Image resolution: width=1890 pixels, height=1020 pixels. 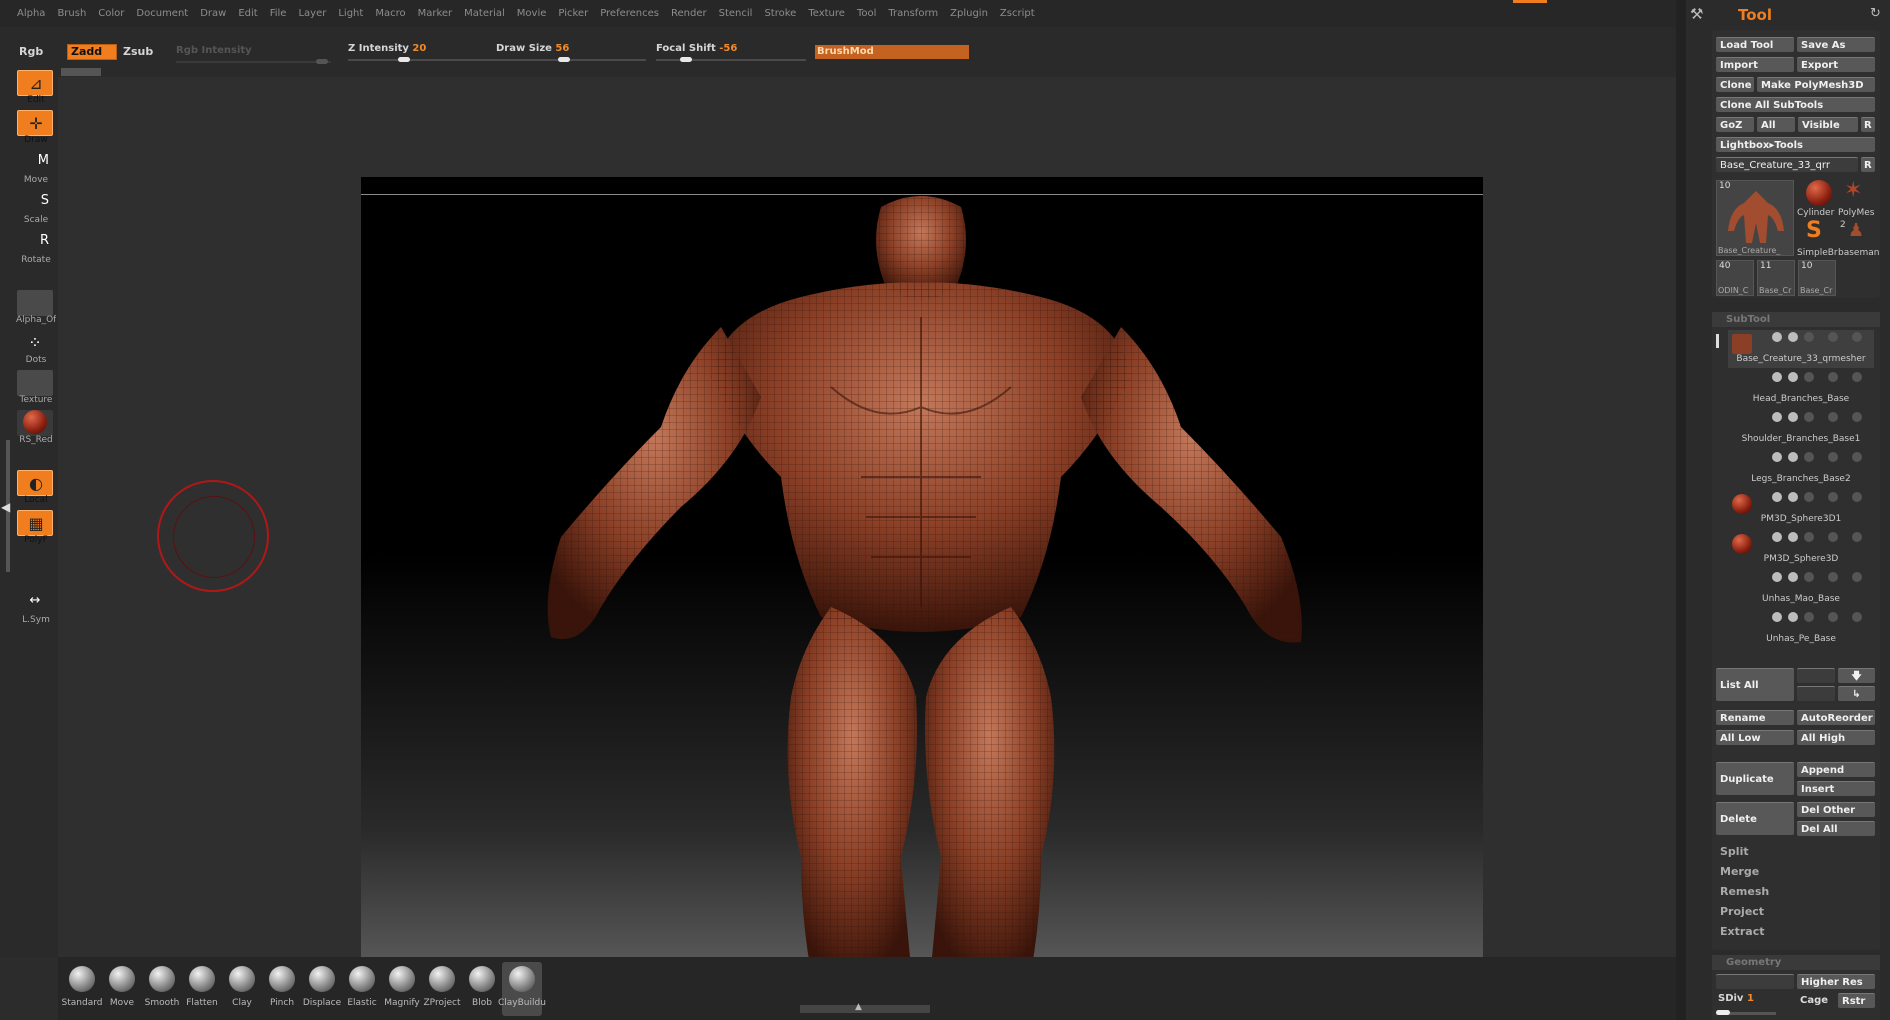 I want to click on save-as-button: Save As, so click(x=1836, y=44).